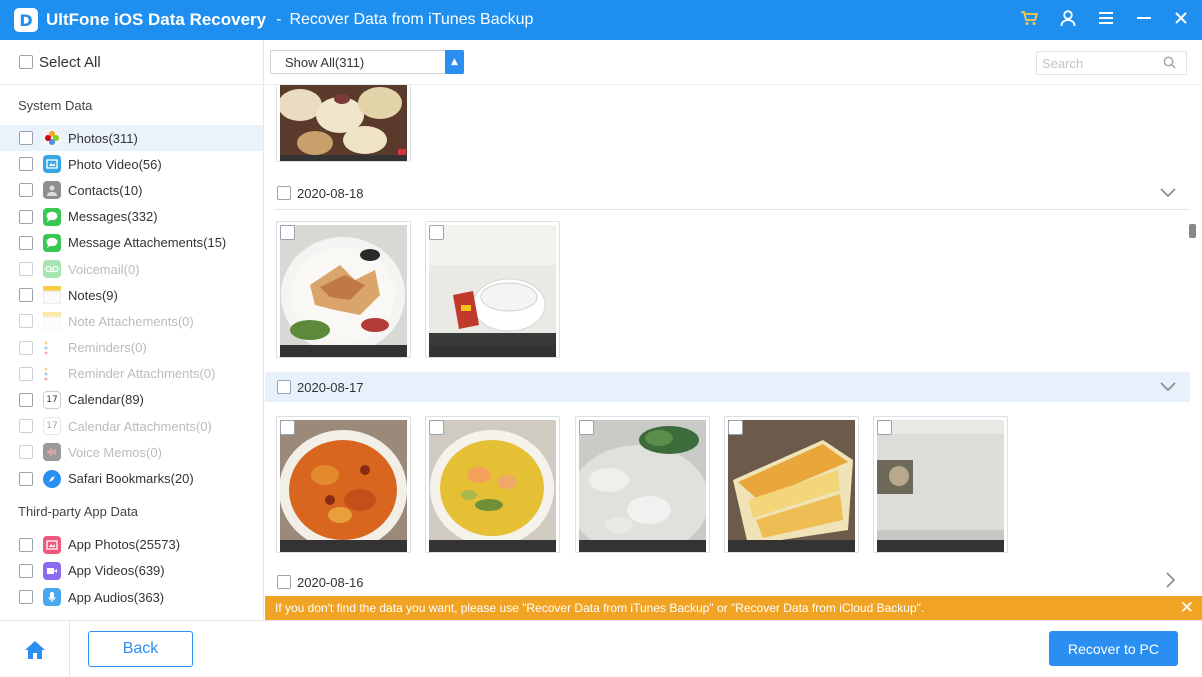 Image resolution: width=1202 pixels, height=677 pixels. I want to click on sidebar-item-voicemail: Voicemail(0), so click(131, 269).